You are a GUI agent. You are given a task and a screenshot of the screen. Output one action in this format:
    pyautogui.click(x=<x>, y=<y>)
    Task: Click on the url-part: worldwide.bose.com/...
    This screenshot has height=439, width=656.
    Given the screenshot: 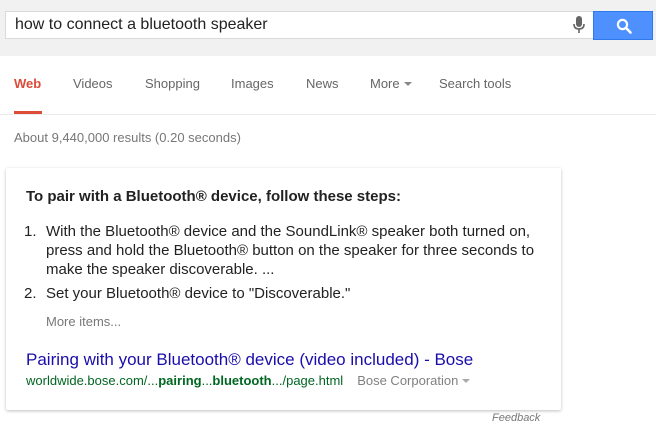 What is the action you would take?
    pyautogui.click(x=92, y=380)
    